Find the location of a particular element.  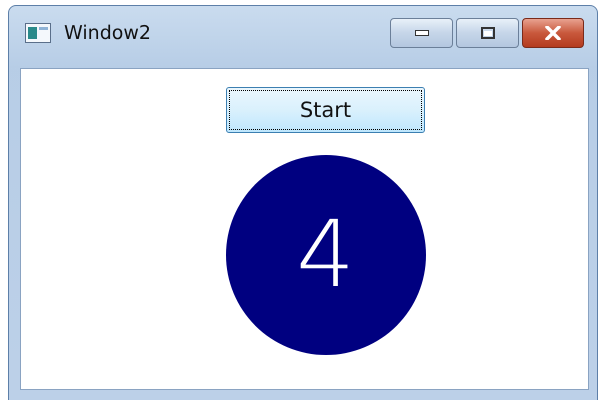

maximize-button is located at coordinates (487, 33).